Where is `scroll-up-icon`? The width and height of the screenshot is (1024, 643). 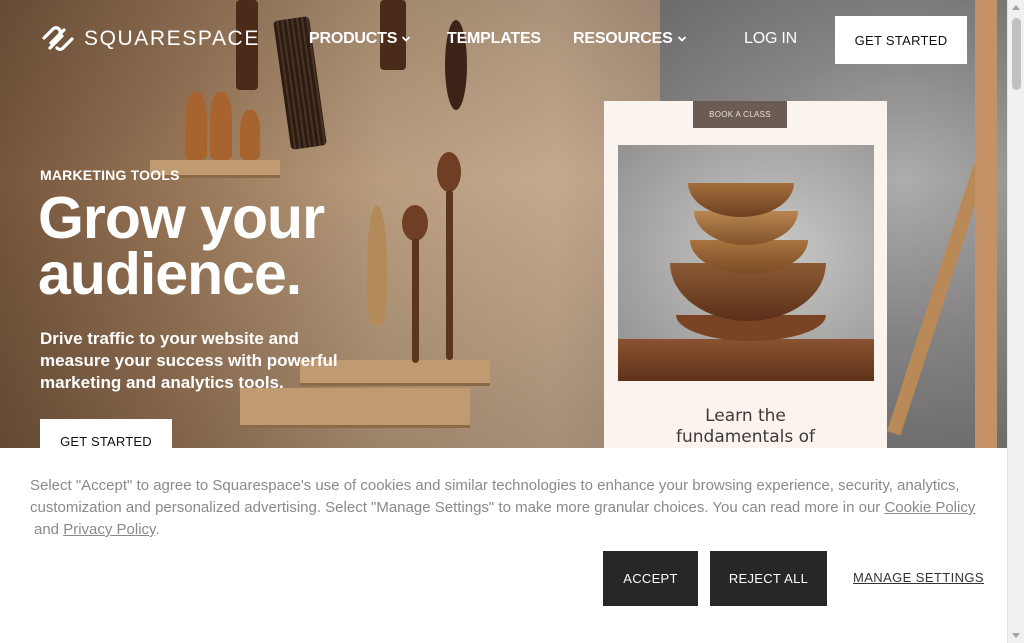
scroll-up-icon is located at coordinates (1016, 7).